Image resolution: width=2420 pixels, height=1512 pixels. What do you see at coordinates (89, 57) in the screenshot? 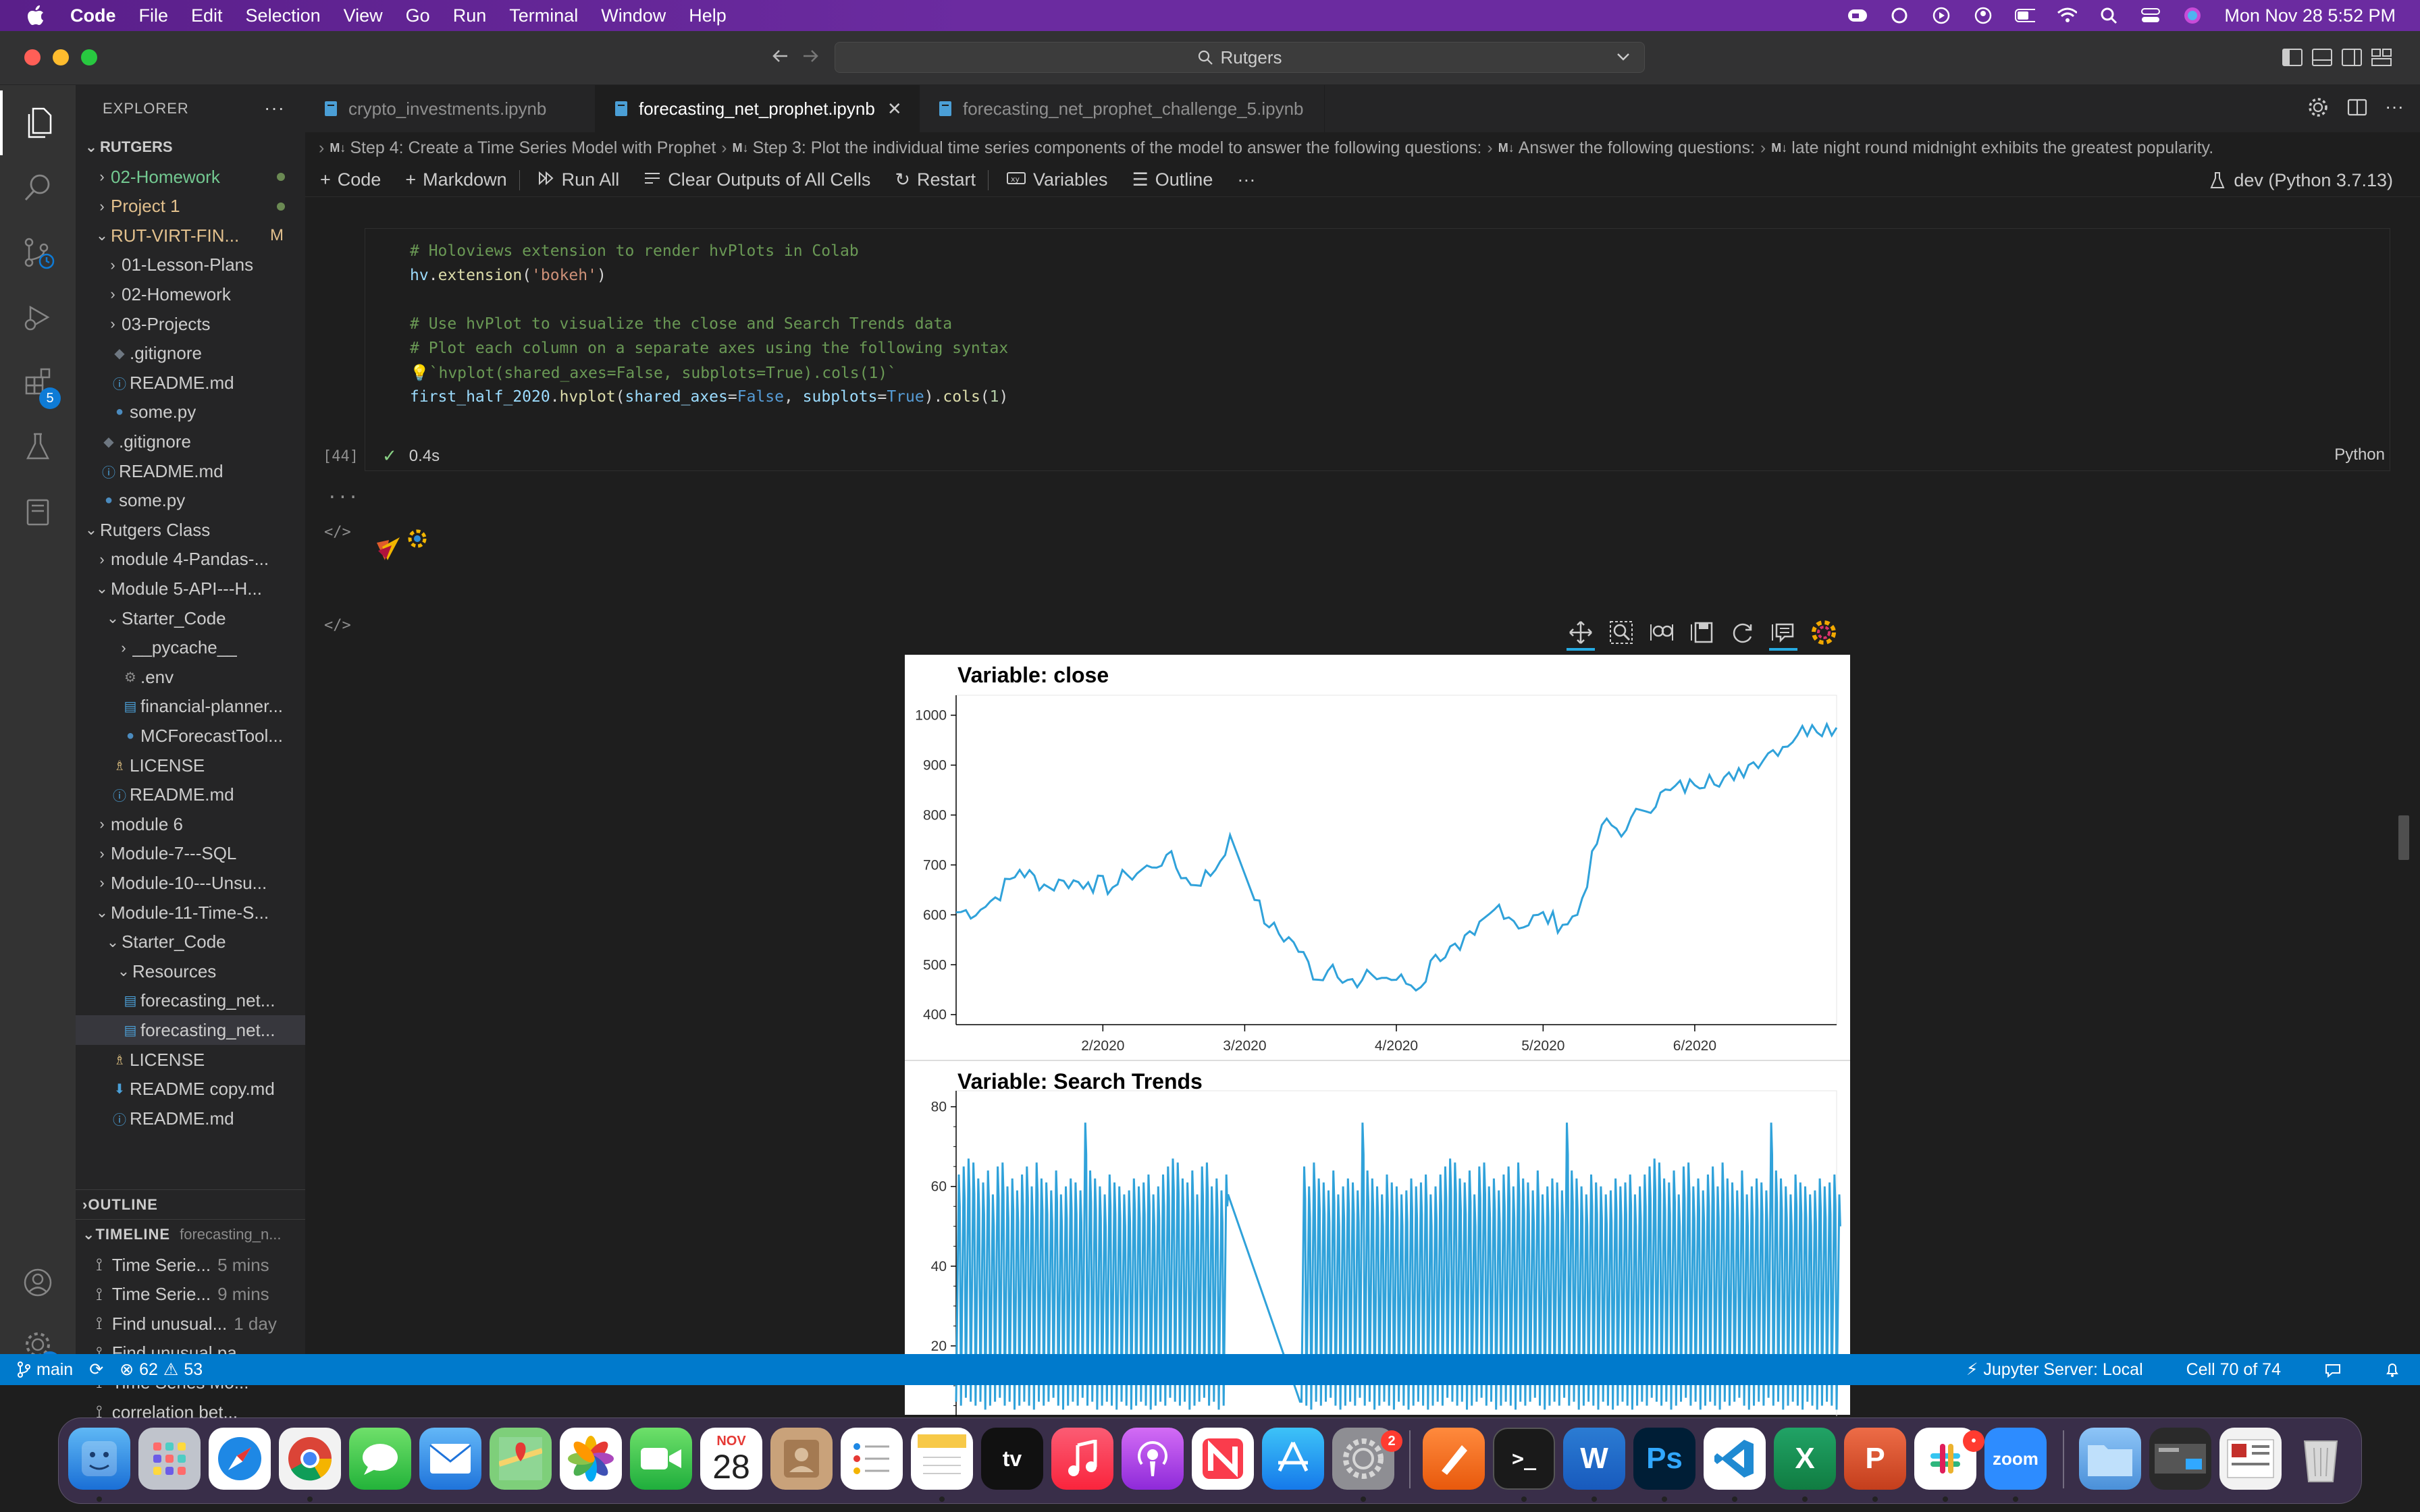
I see `zoom-window-button` at bounding box center [89, 57].